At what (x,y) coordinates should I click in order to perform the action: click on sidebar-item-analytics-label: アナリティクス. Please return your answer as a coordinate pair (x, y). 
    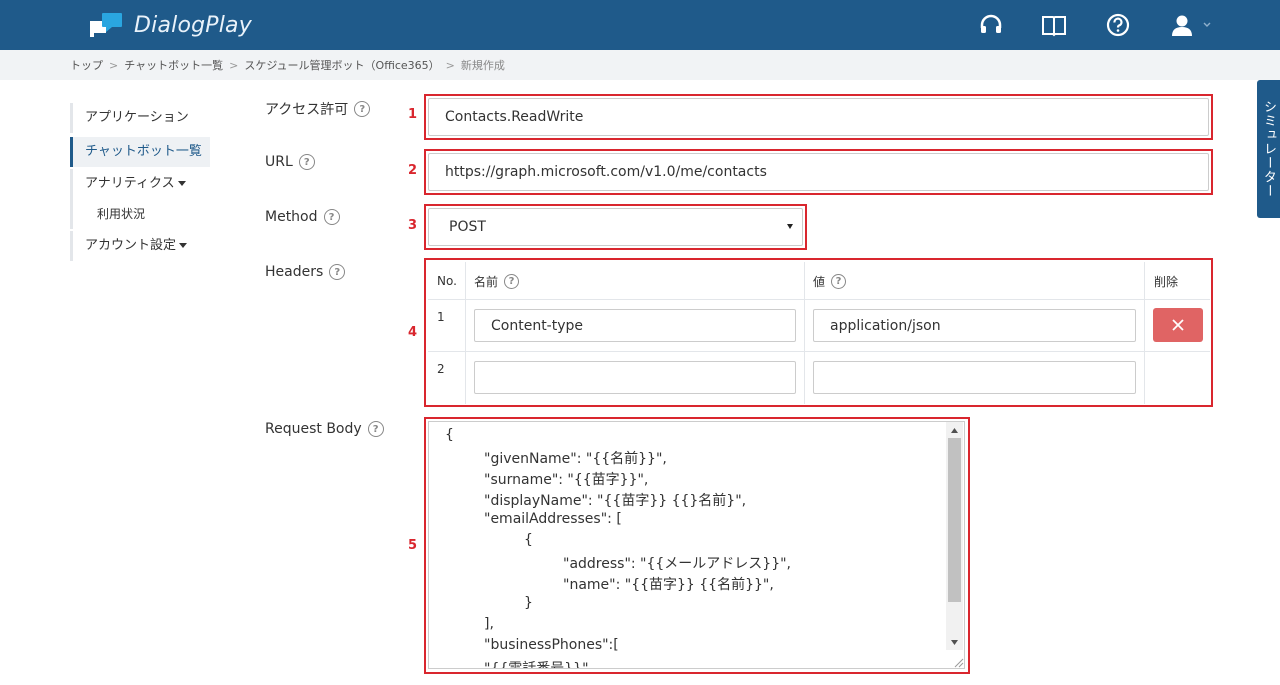
    Looking at the image, I should click on (130, 183).